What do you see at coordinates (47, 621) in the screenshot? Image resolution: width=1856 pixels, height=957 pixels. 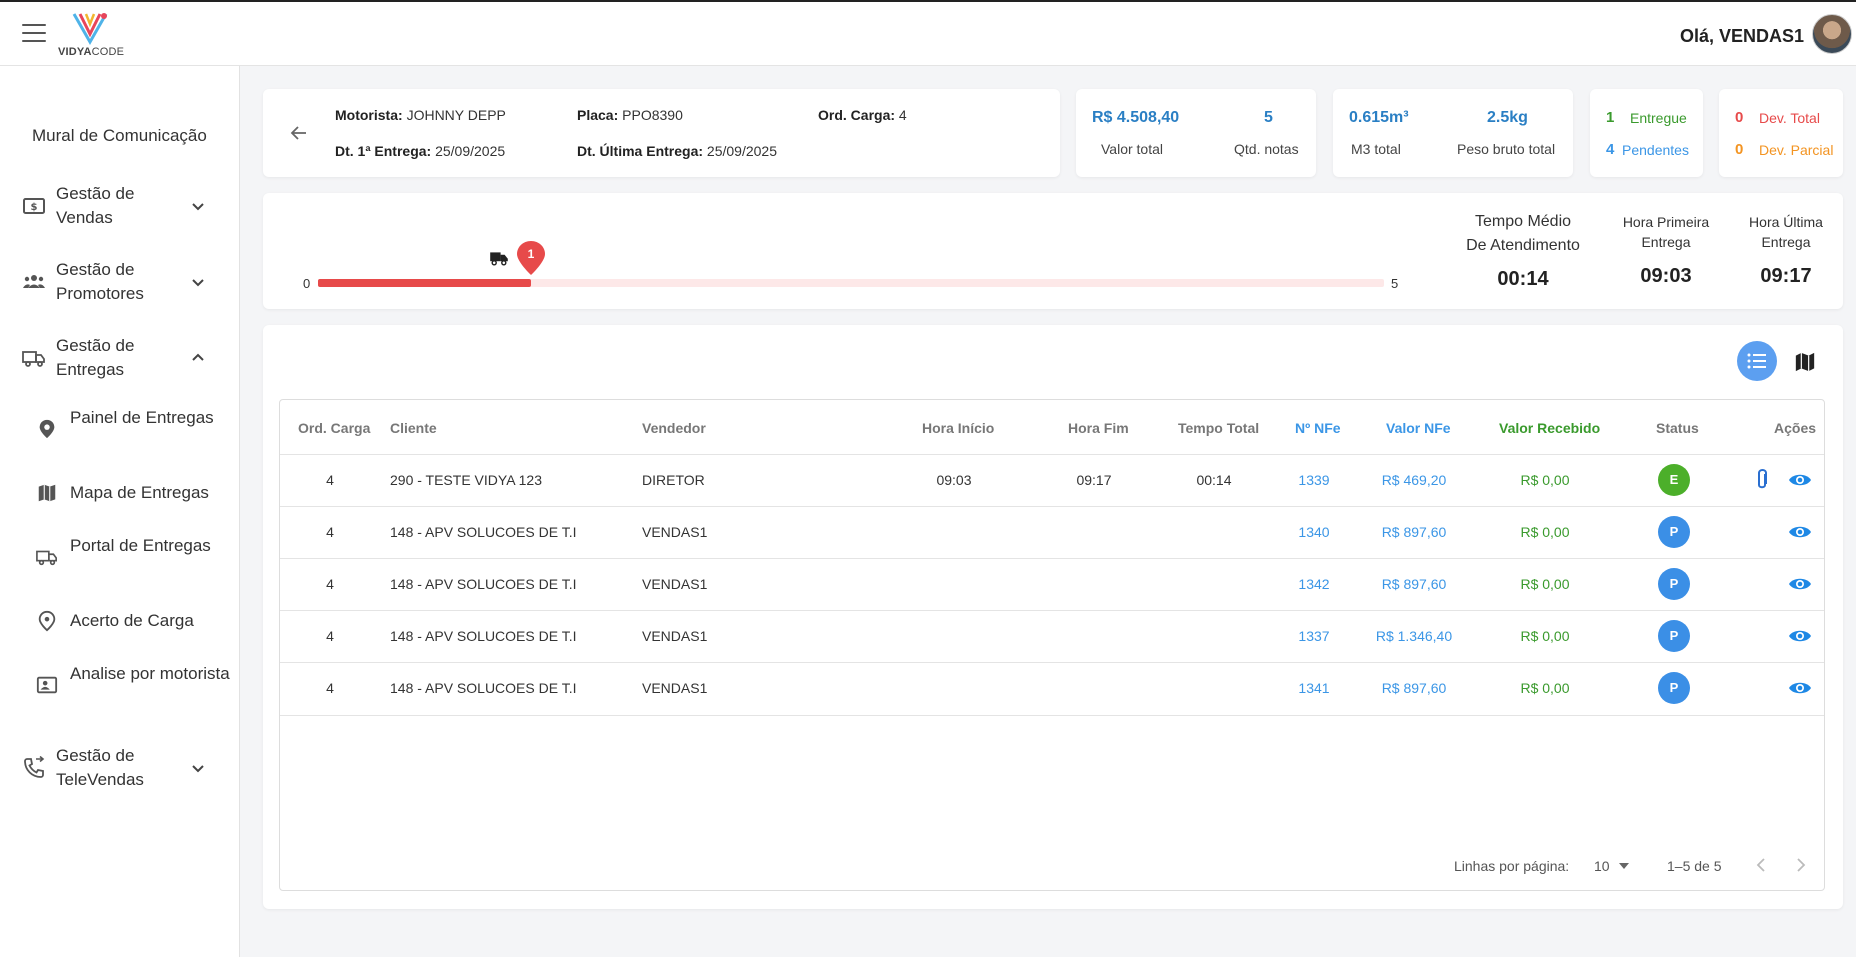 I see `location-icon` at bounding box center [47, 621].